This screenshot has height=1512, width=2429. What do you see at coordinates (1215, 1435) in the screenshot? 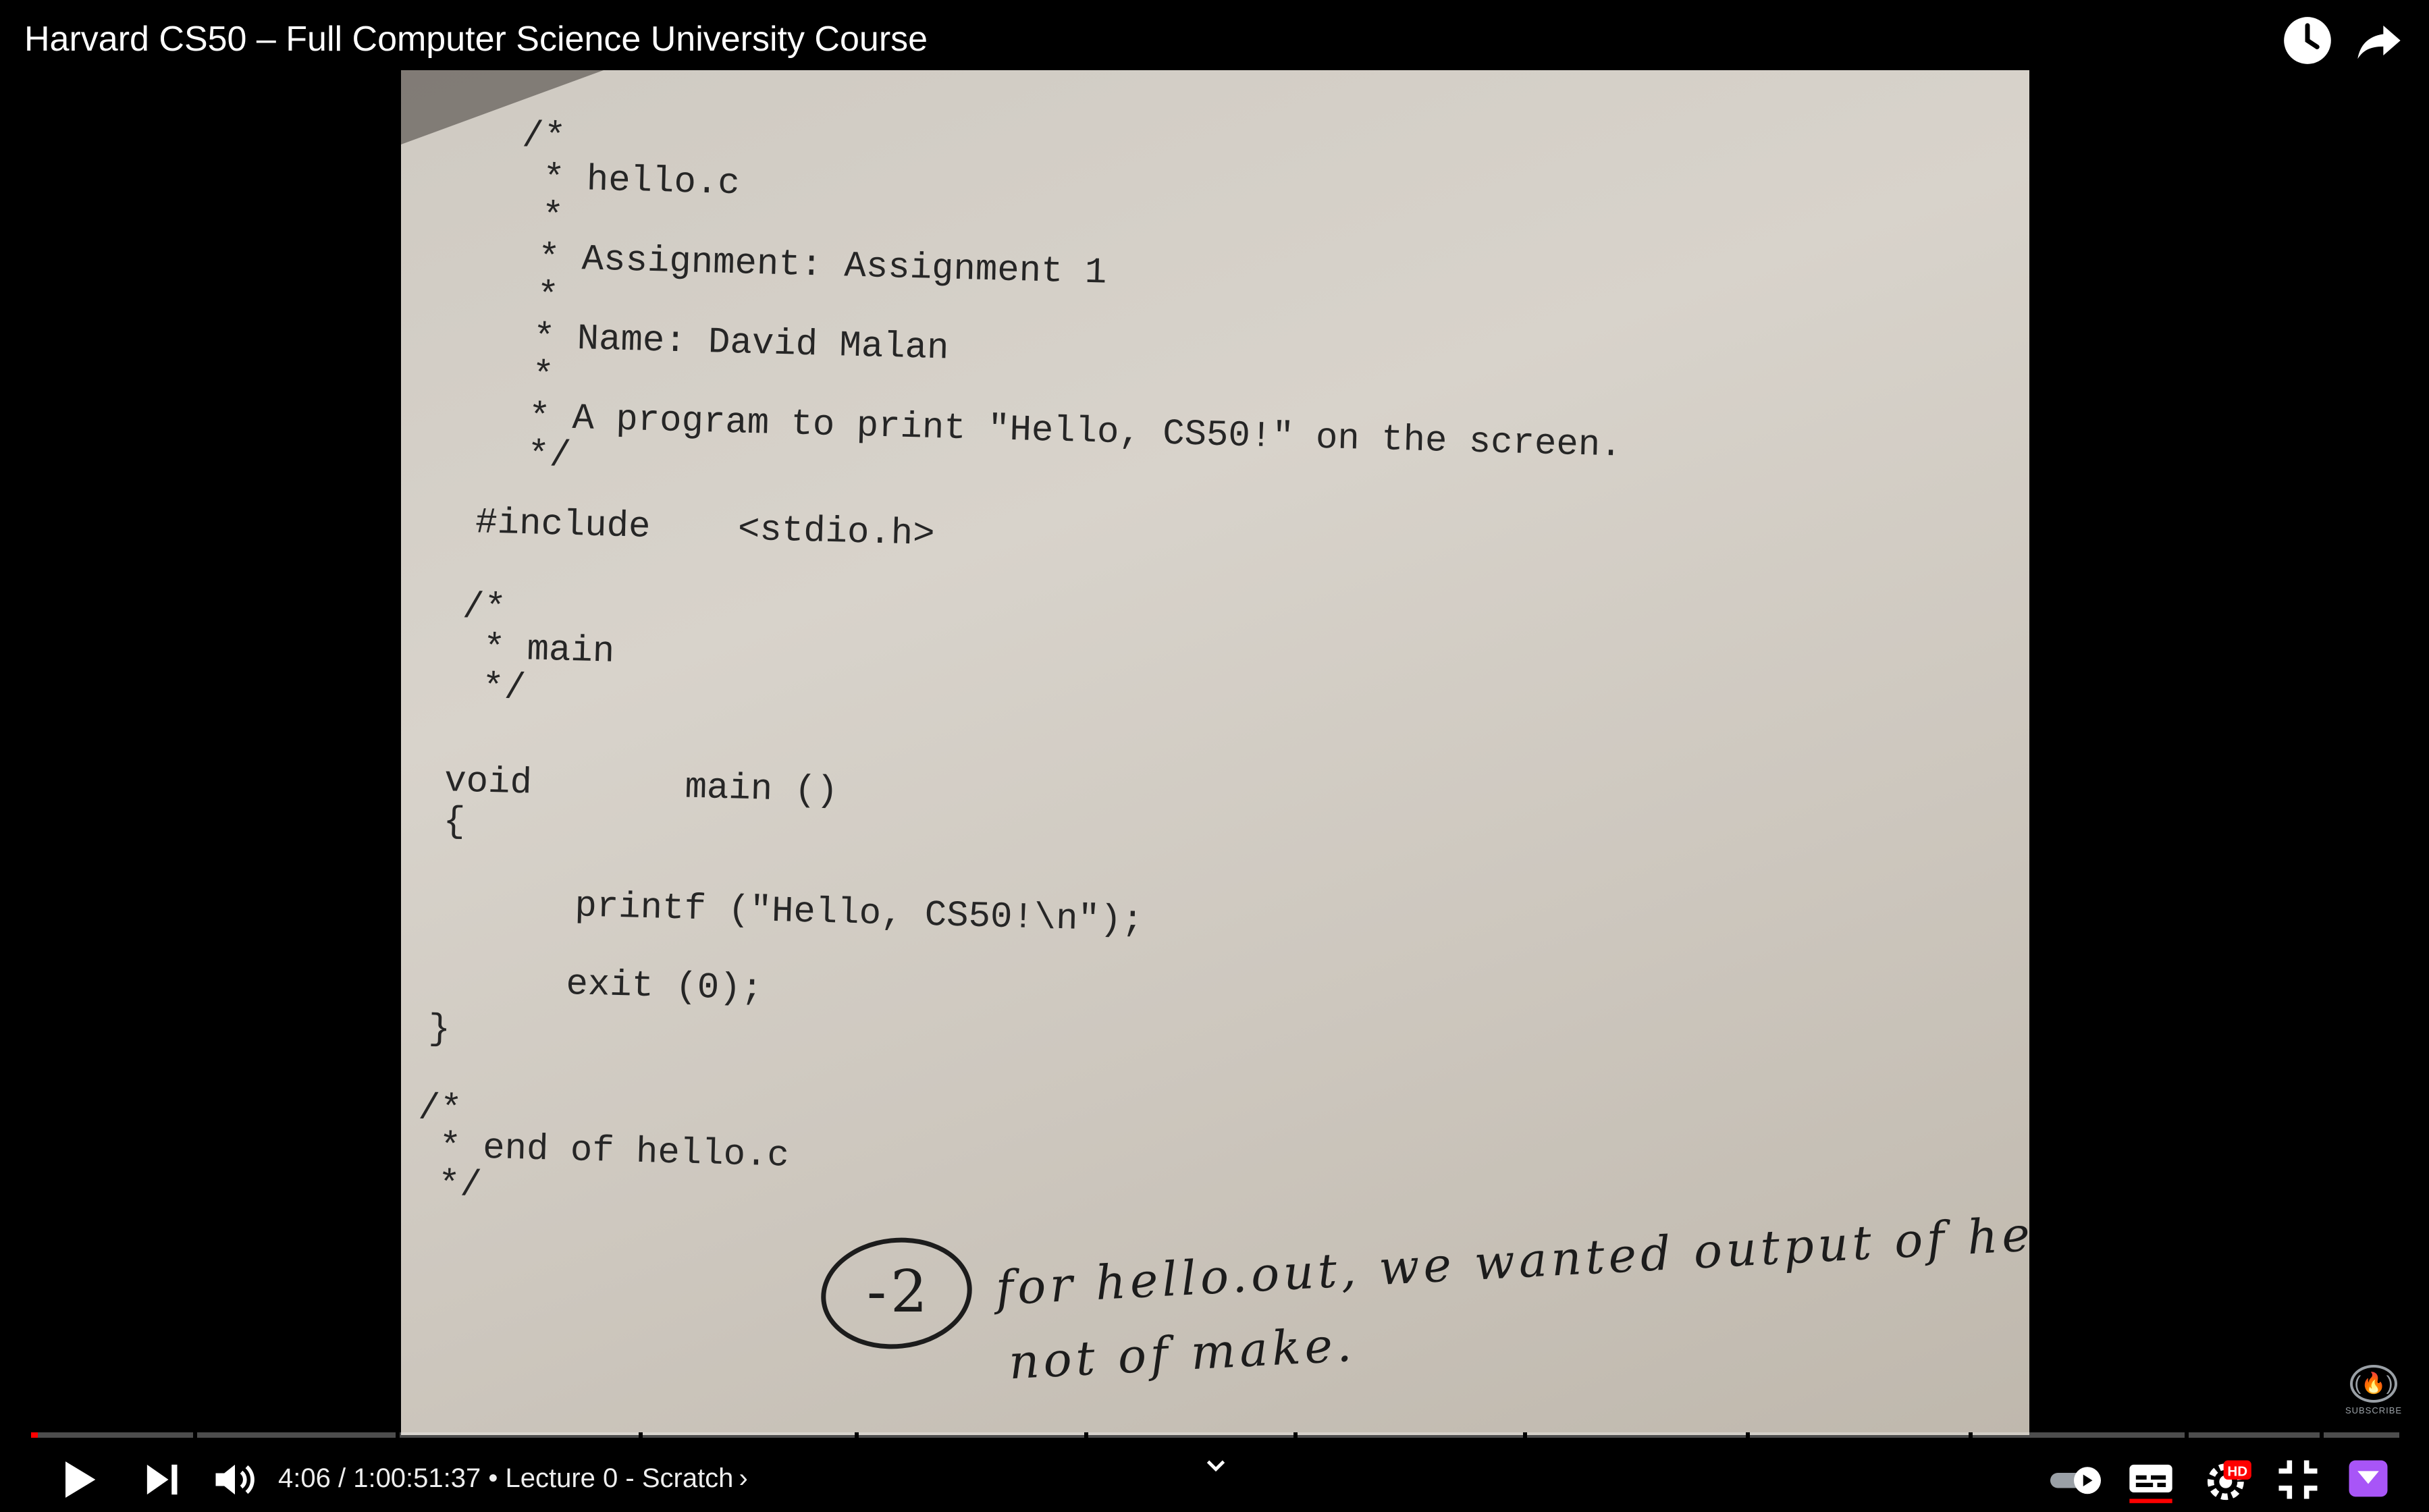
I see `progress-bar` at bounding box center [1215, 1435].